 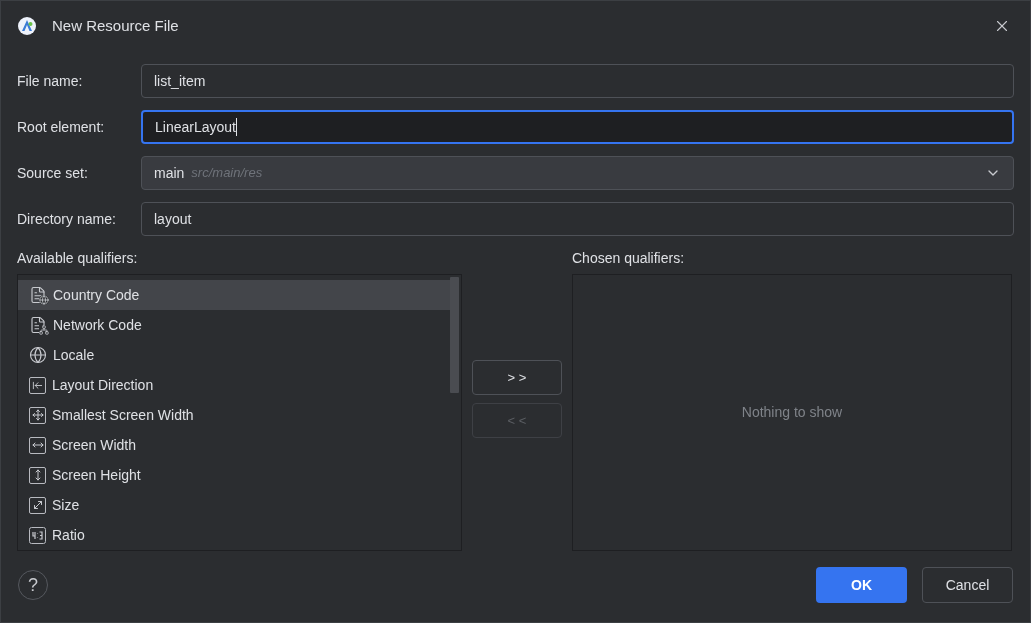 What do you see at coordinates (37, 385) in the screenshot?
I see `arrow-left-icon` at bounding box center [37, 385].